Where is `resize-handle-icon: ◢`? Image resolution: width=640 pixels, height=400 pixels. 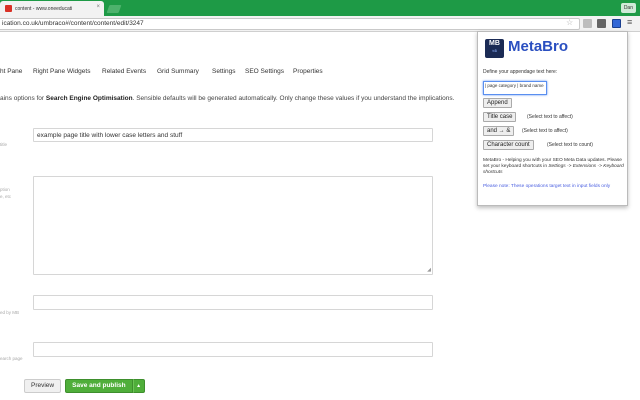 resize-handle-icon: ◢ is located at coordinates (429, 270).